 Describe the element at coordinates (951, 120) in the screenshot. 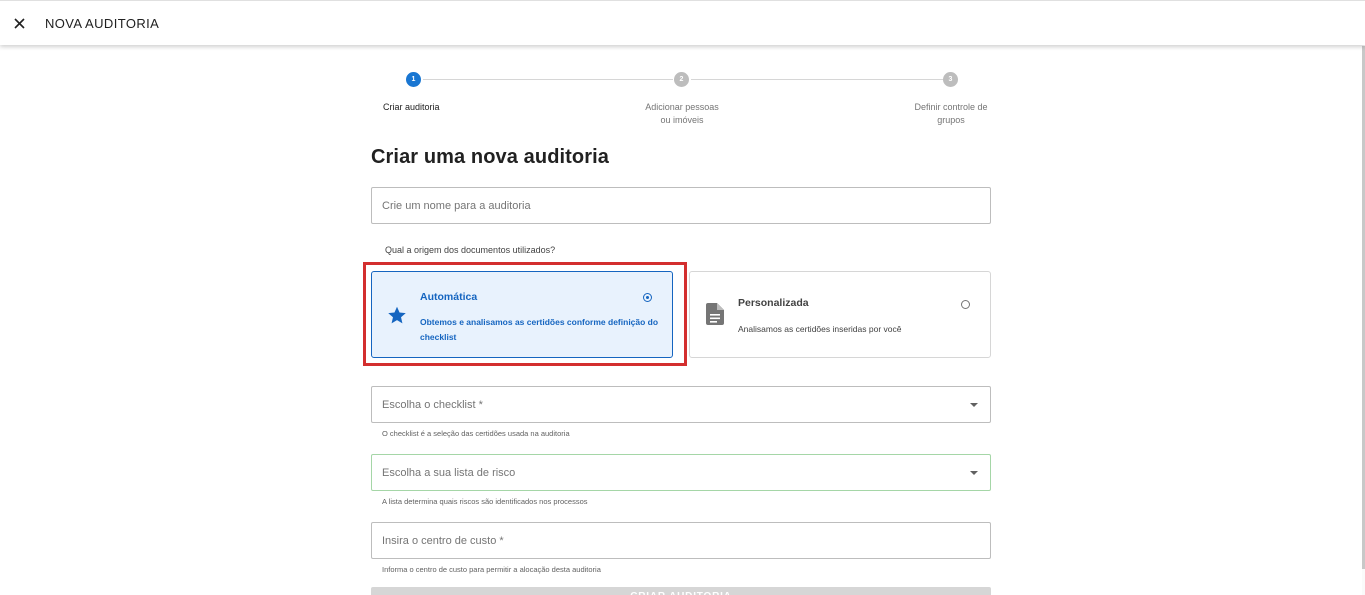

I see `step-3-label-line2: grupos` at that location.